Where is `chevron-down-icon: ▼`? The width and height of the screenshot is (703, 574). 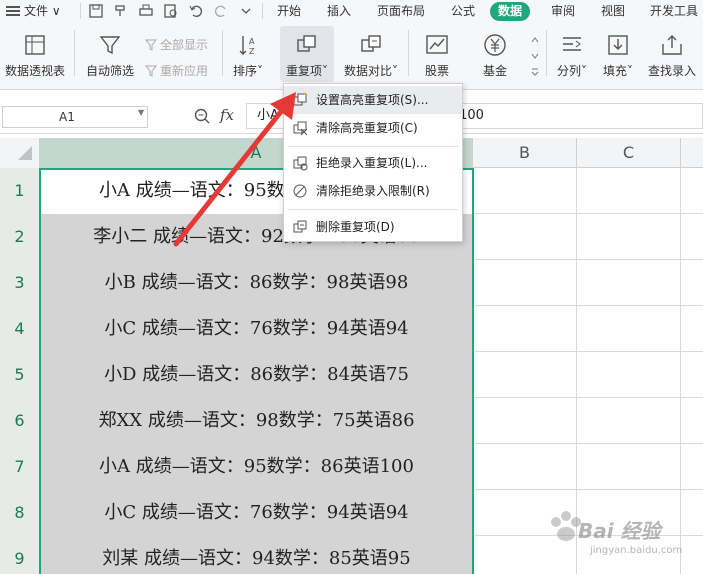
chevron-down-icon: ▼ is located at coordinates (141, 112).